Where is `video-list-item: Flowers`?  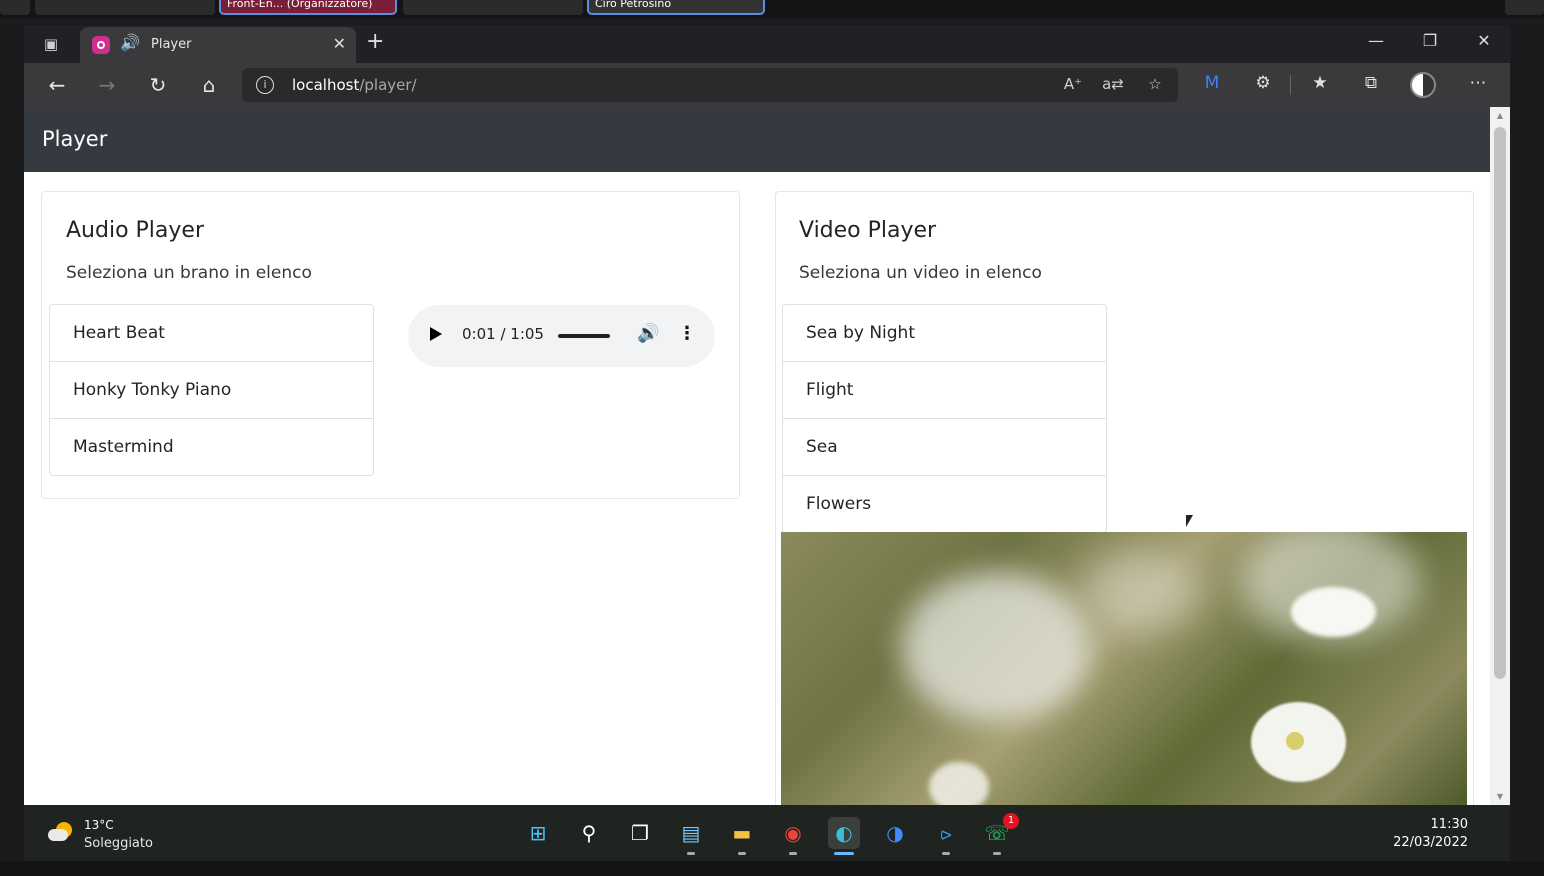
video-list-item: Flowers is located at coordinates (944, 504).